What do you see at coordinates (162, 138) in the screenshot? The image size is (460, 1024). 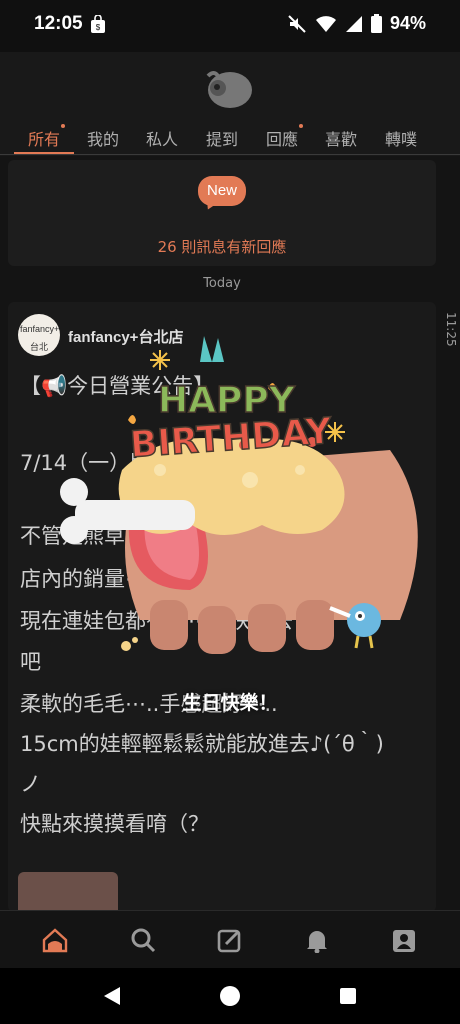 I see `tab-private: 私人` at bounding box center [162, 138].